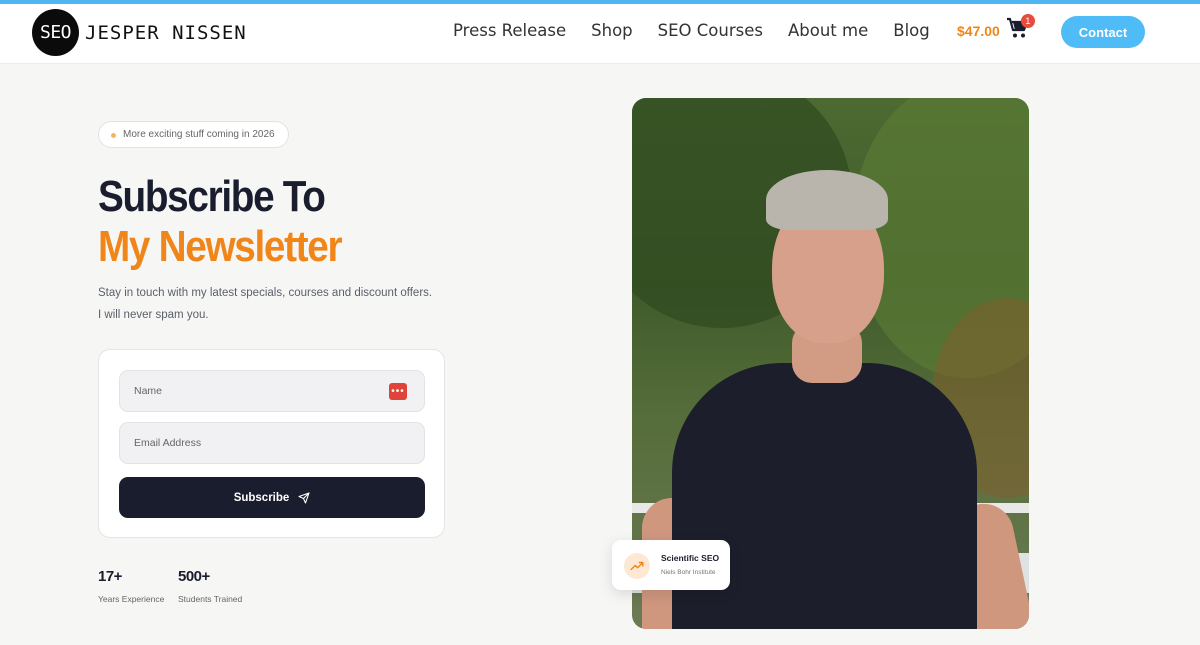  Describe the element at coordinates (911, 30) in the screenshot. I see `nav-item-blog: Blog` at that location.